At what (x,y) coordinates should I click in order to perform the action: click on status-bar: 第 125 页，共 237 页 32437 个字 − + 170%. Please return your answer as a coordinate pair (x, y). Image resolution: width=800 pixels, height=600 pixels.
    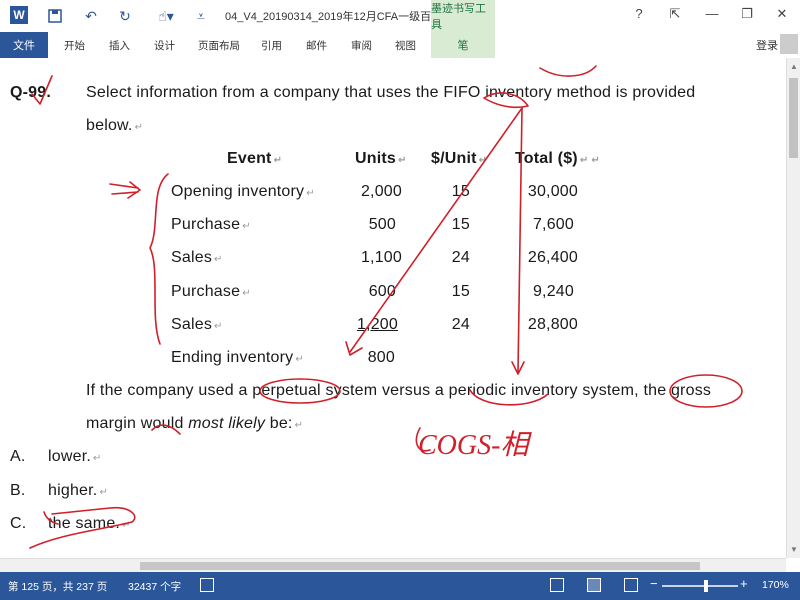
    Looking at the image, I should click on (400, 586).